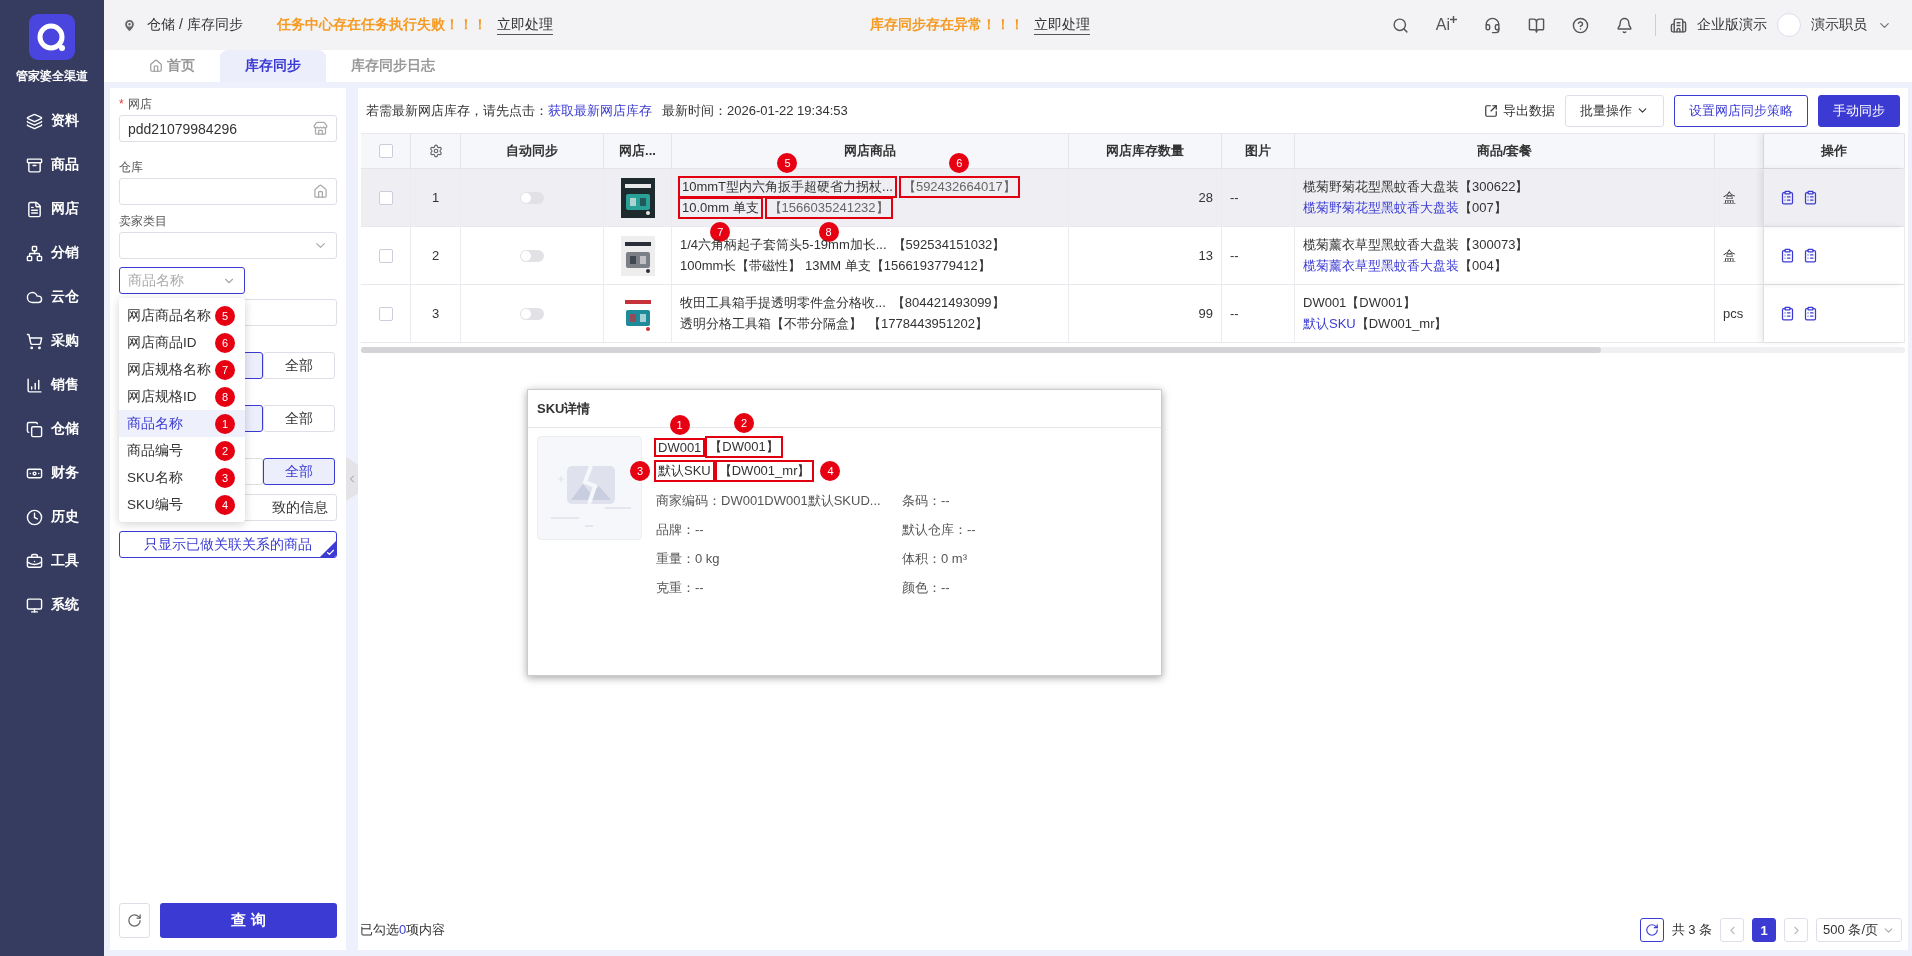 The height and width of the screenshot is (956, 1912). What do you see at coordinates (959, 187) in the screenshot?
I see `shop-product-id: 【592432664017】` at bounding box center [959, 187].